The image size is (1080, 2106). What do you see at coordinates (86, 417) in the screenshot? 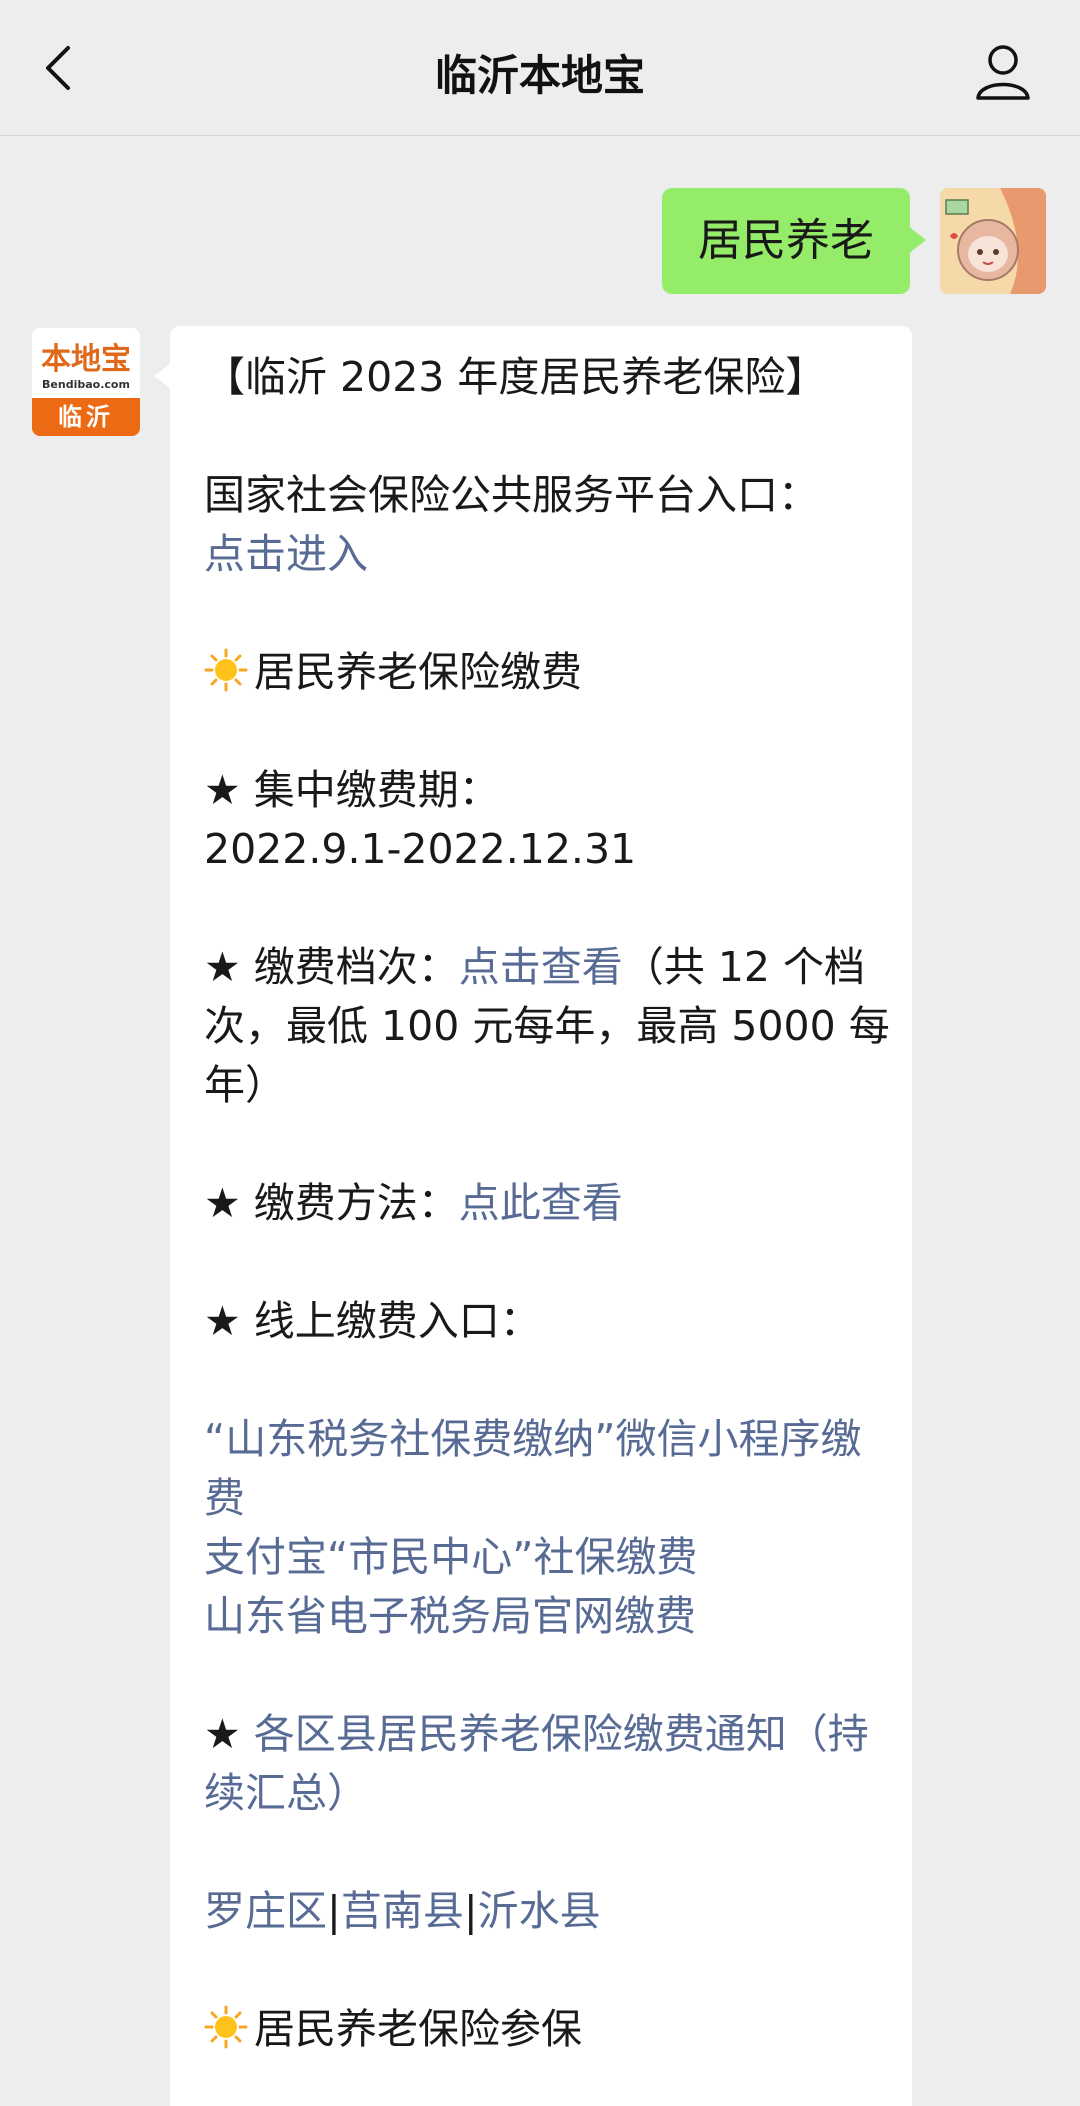
I see `logo-city: 临沂` at bounding box center [86, 417].